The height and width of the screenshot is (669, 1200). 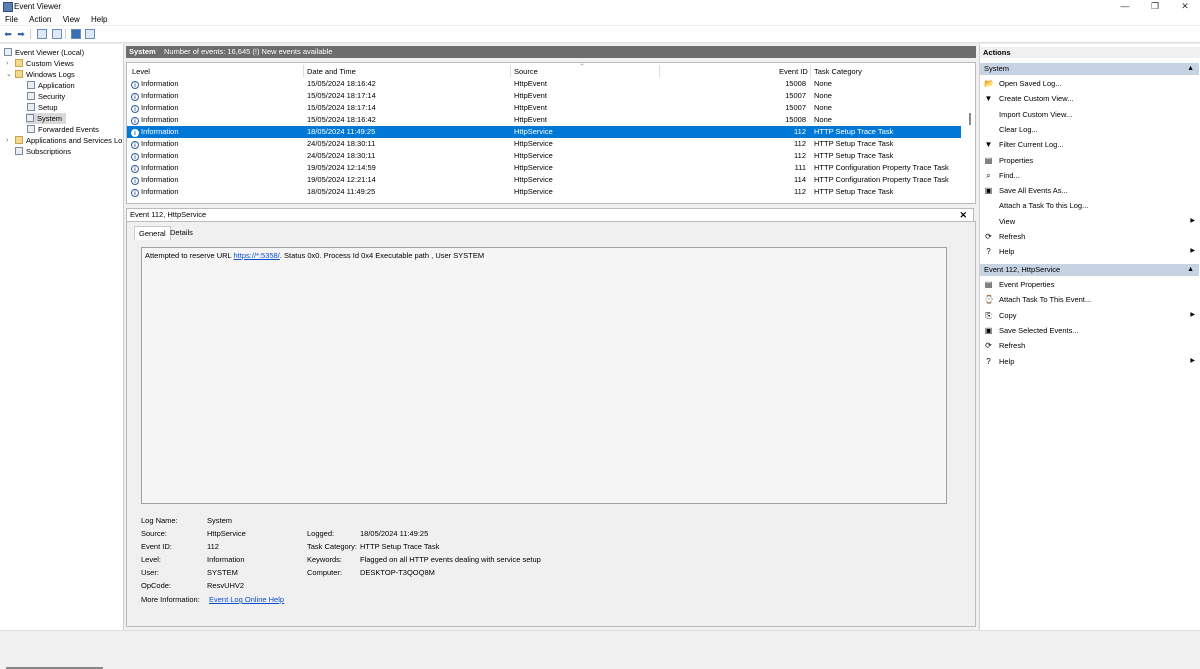 What do you see at coordinates (30, 34) in the screenshot?
I see `toolbar-separator` at bounding box center [30, 34].